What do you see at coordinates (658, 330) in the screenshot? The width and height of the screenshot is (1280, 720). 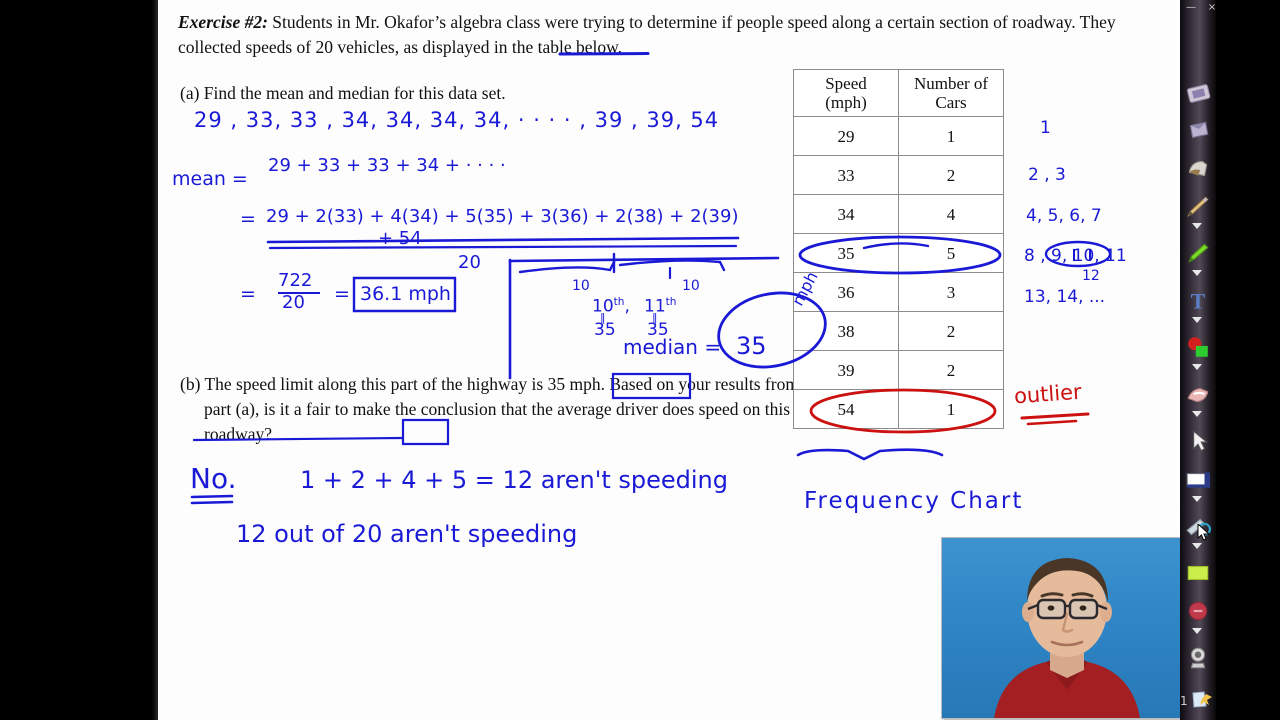 I see `hw-median-val-right: 35` at bounding box center [658, 330].